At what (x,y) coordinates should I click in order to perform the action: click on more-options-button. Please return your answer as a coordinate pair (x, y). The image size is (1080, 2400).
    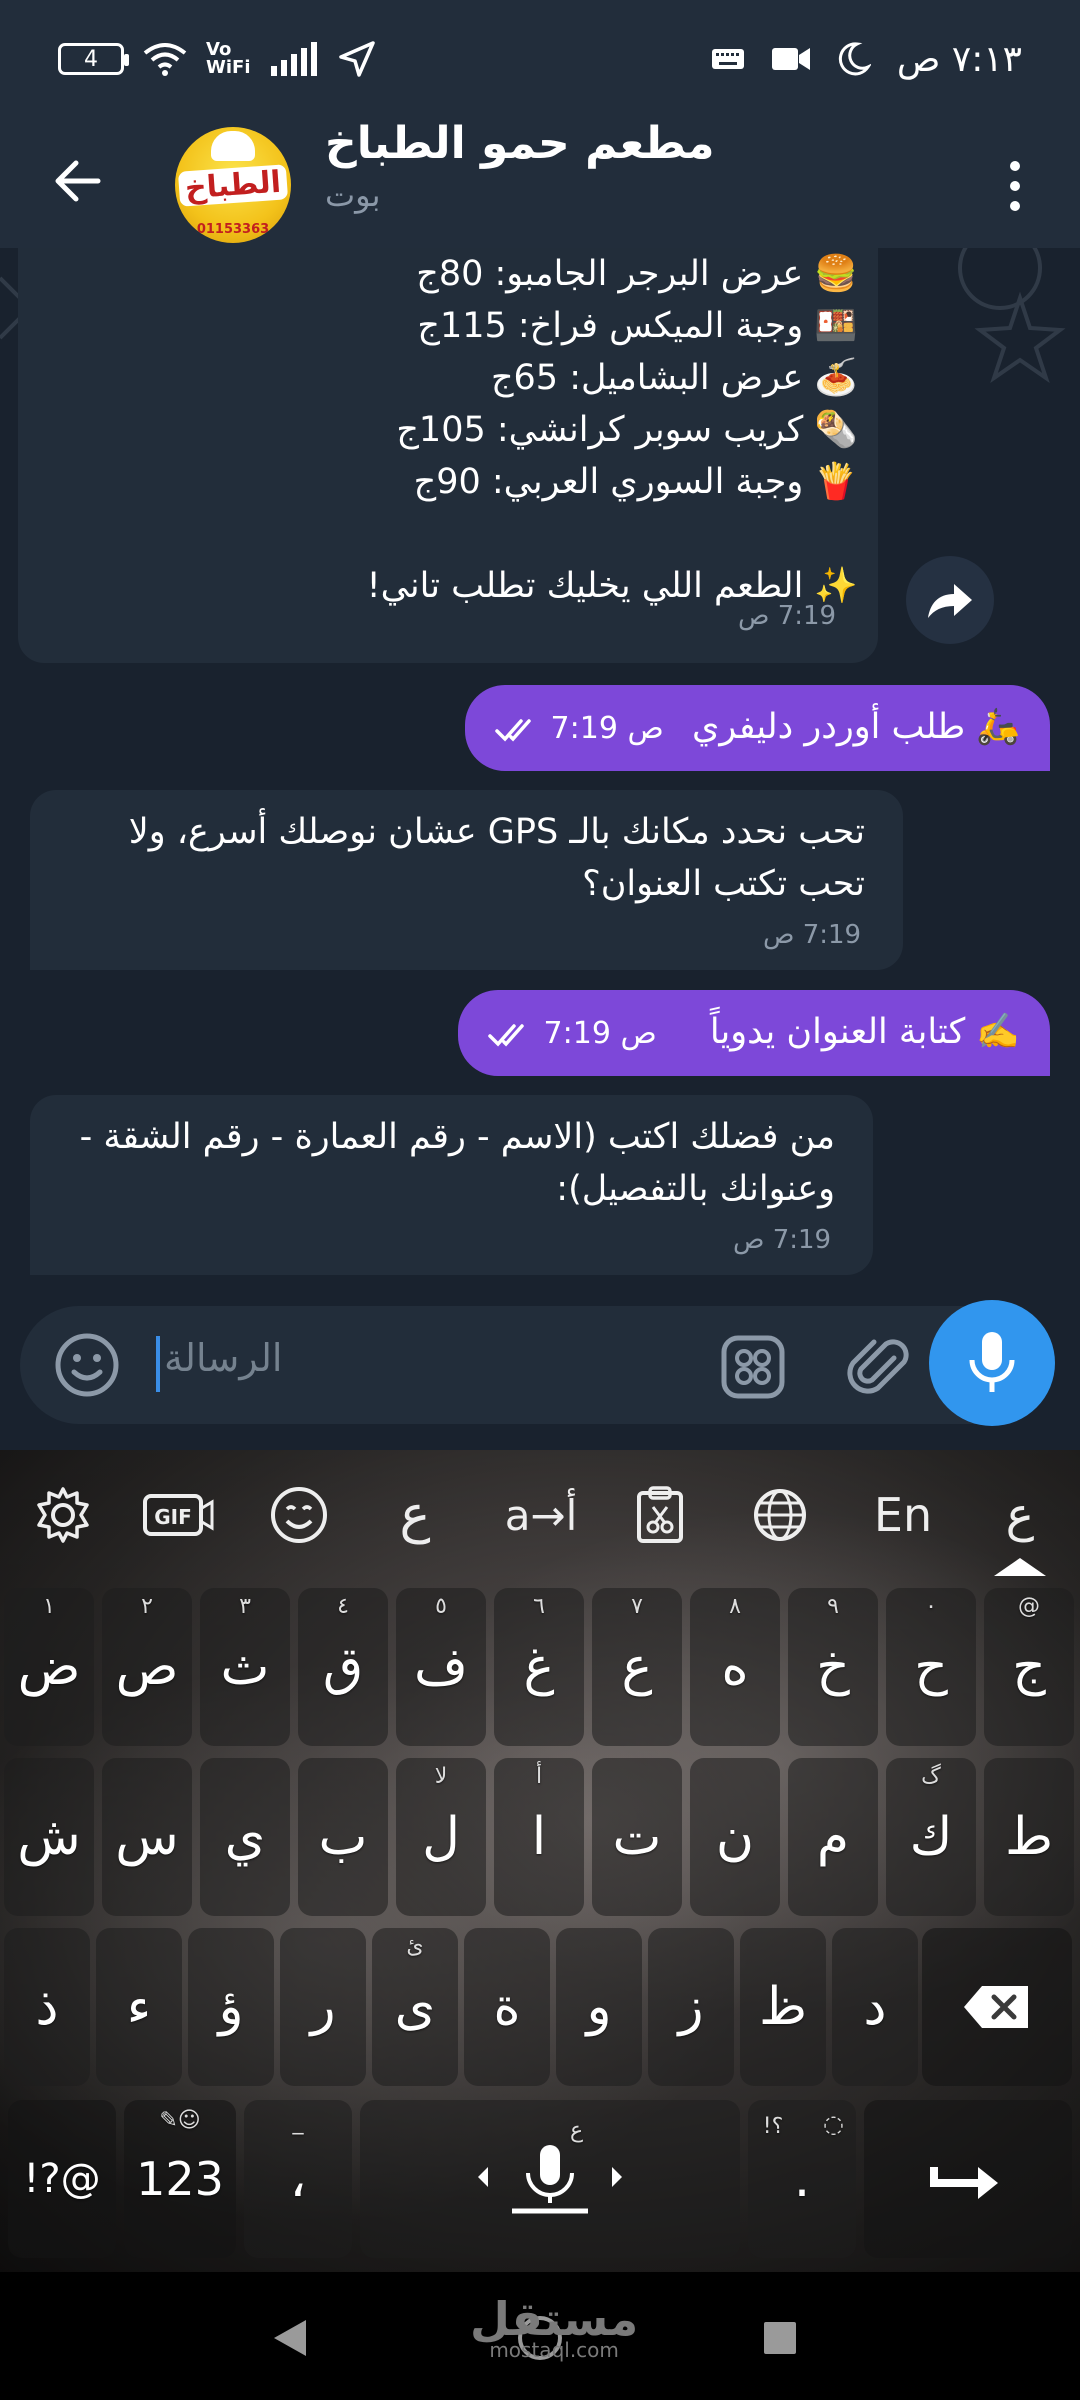
    Looking at the image, I should click on (1015, 186).